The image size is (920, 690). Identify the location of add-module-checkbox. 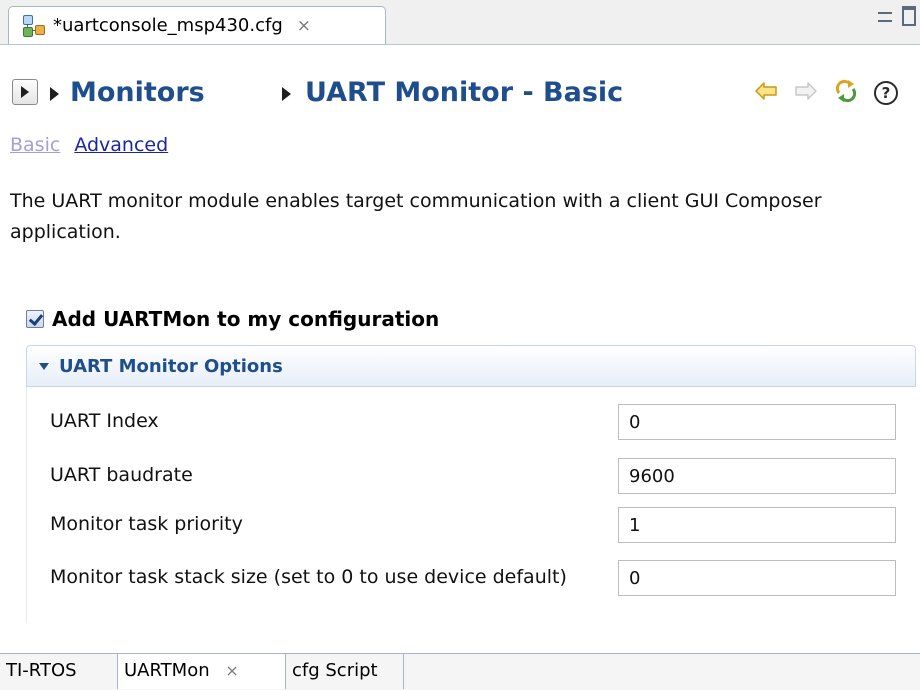
(35, 319).